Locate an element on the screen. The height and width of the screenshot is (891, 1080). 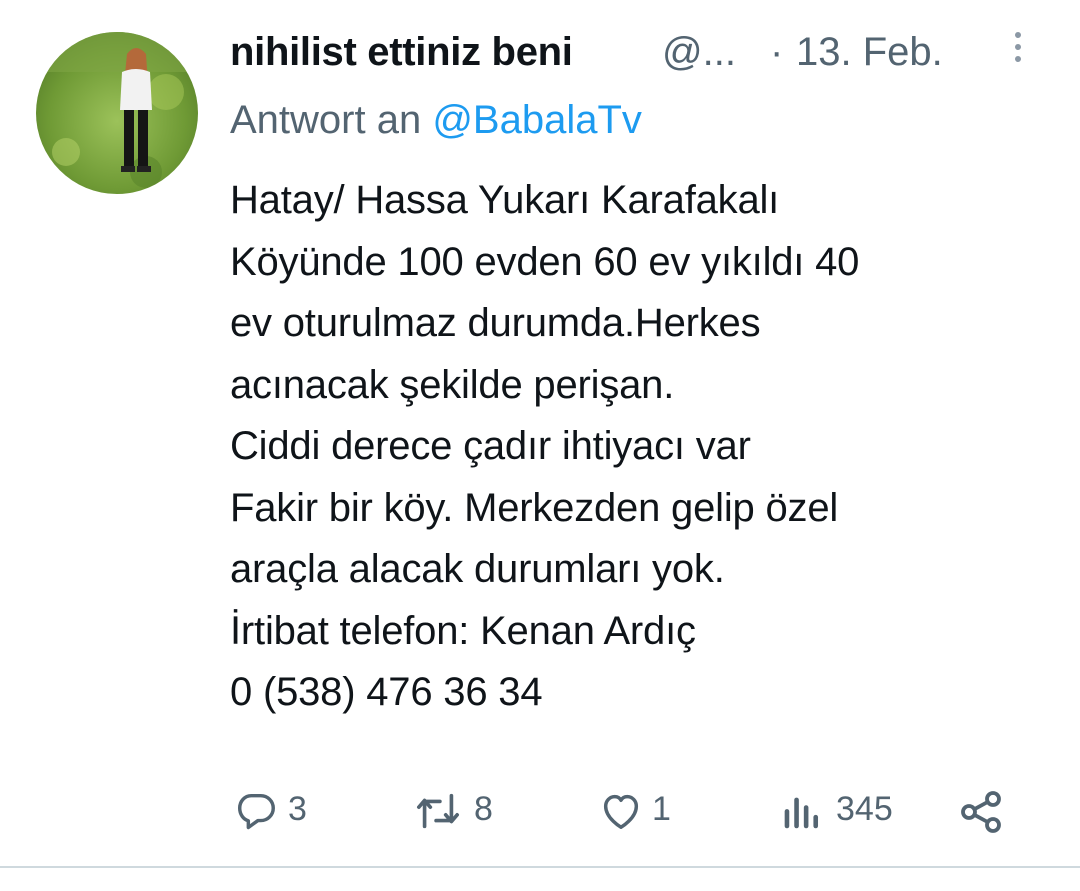
reply-to-line: Antwort an @BabalaTv is located at coordinates (436, 120).